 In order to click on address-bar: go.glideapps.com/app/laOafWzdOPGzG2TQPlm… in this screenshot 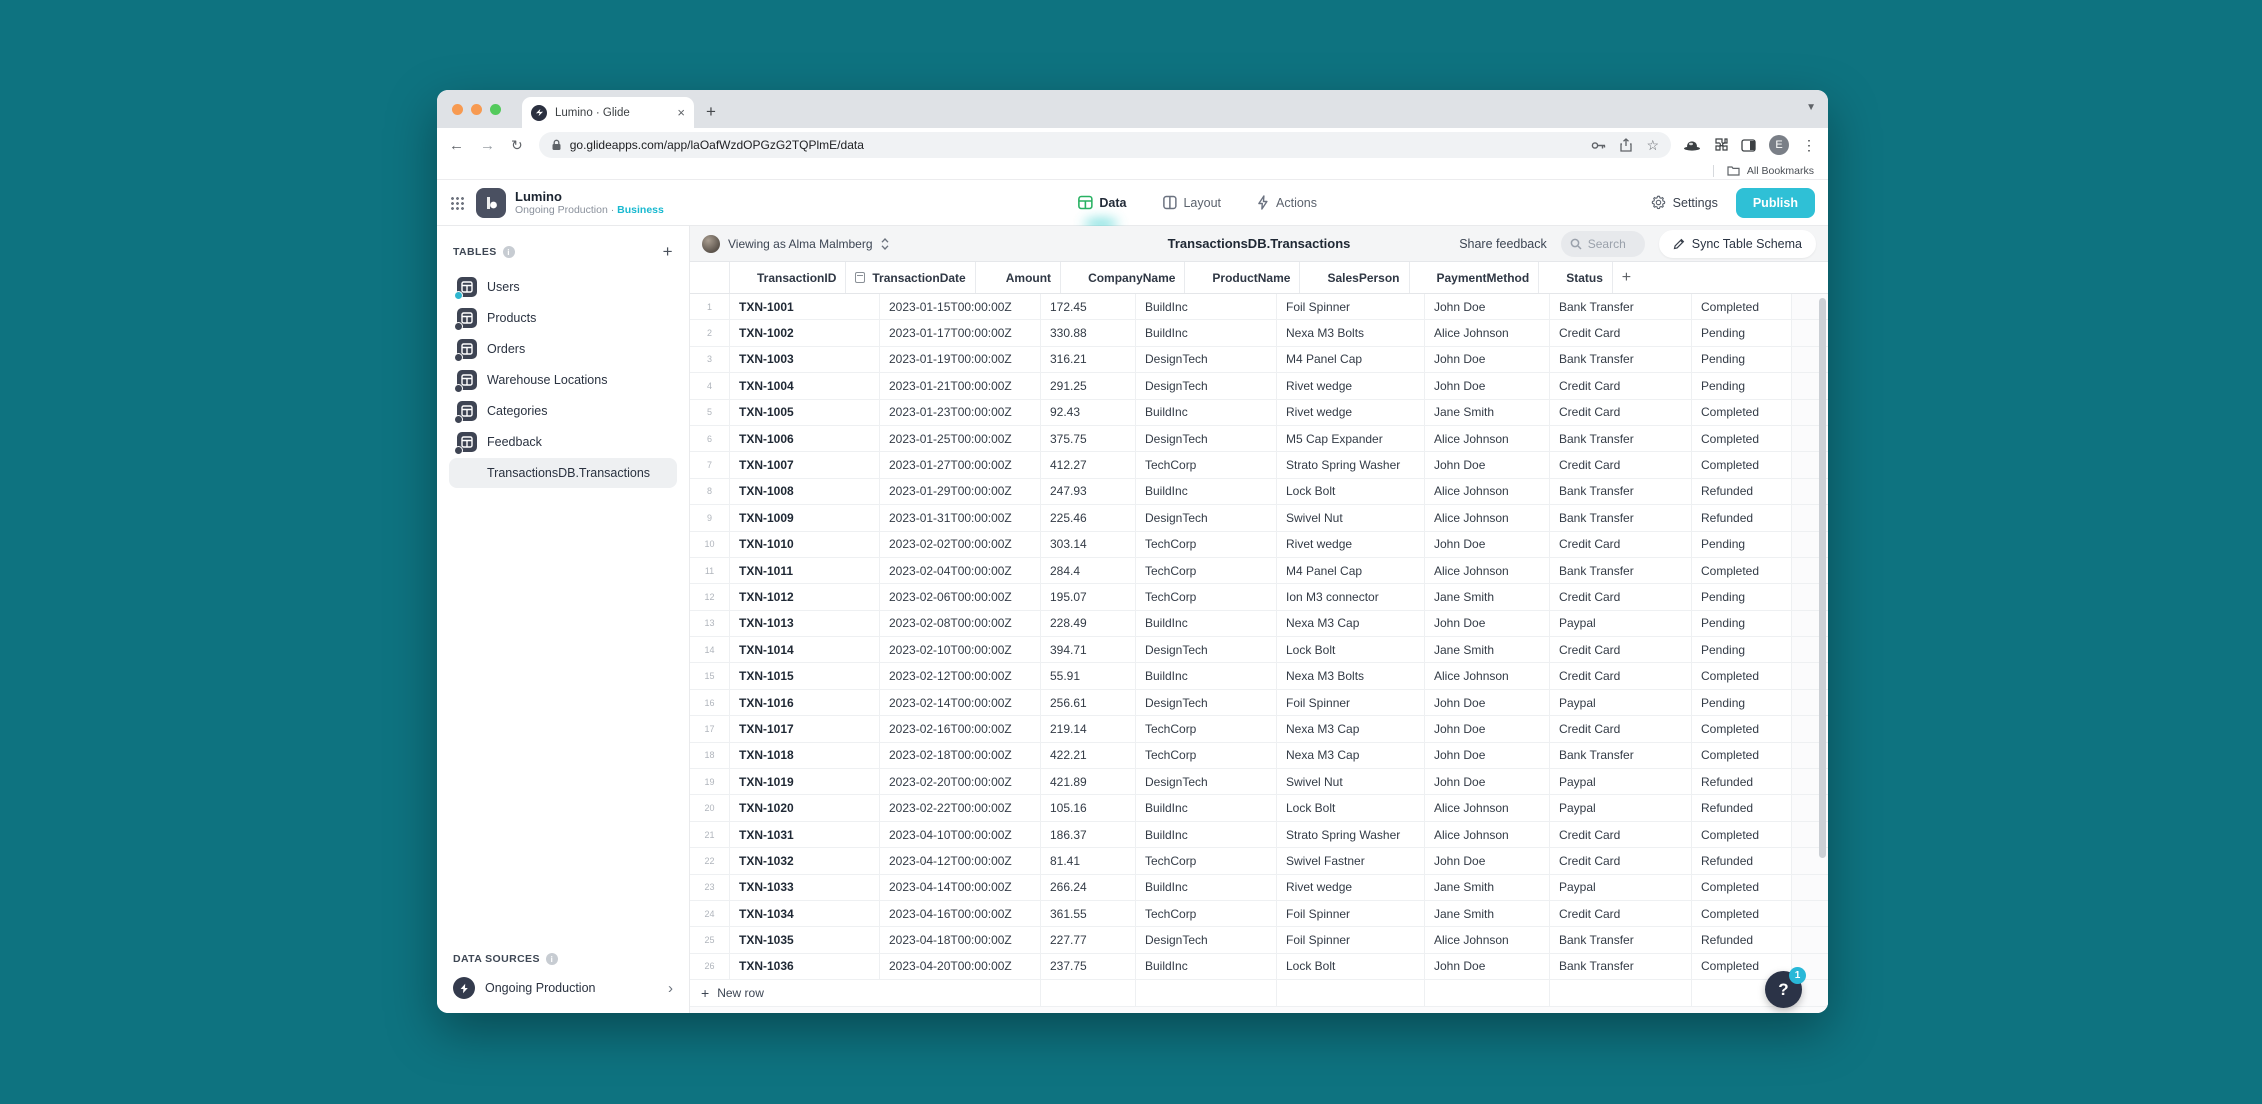, I will do `click(1104, 145)`.